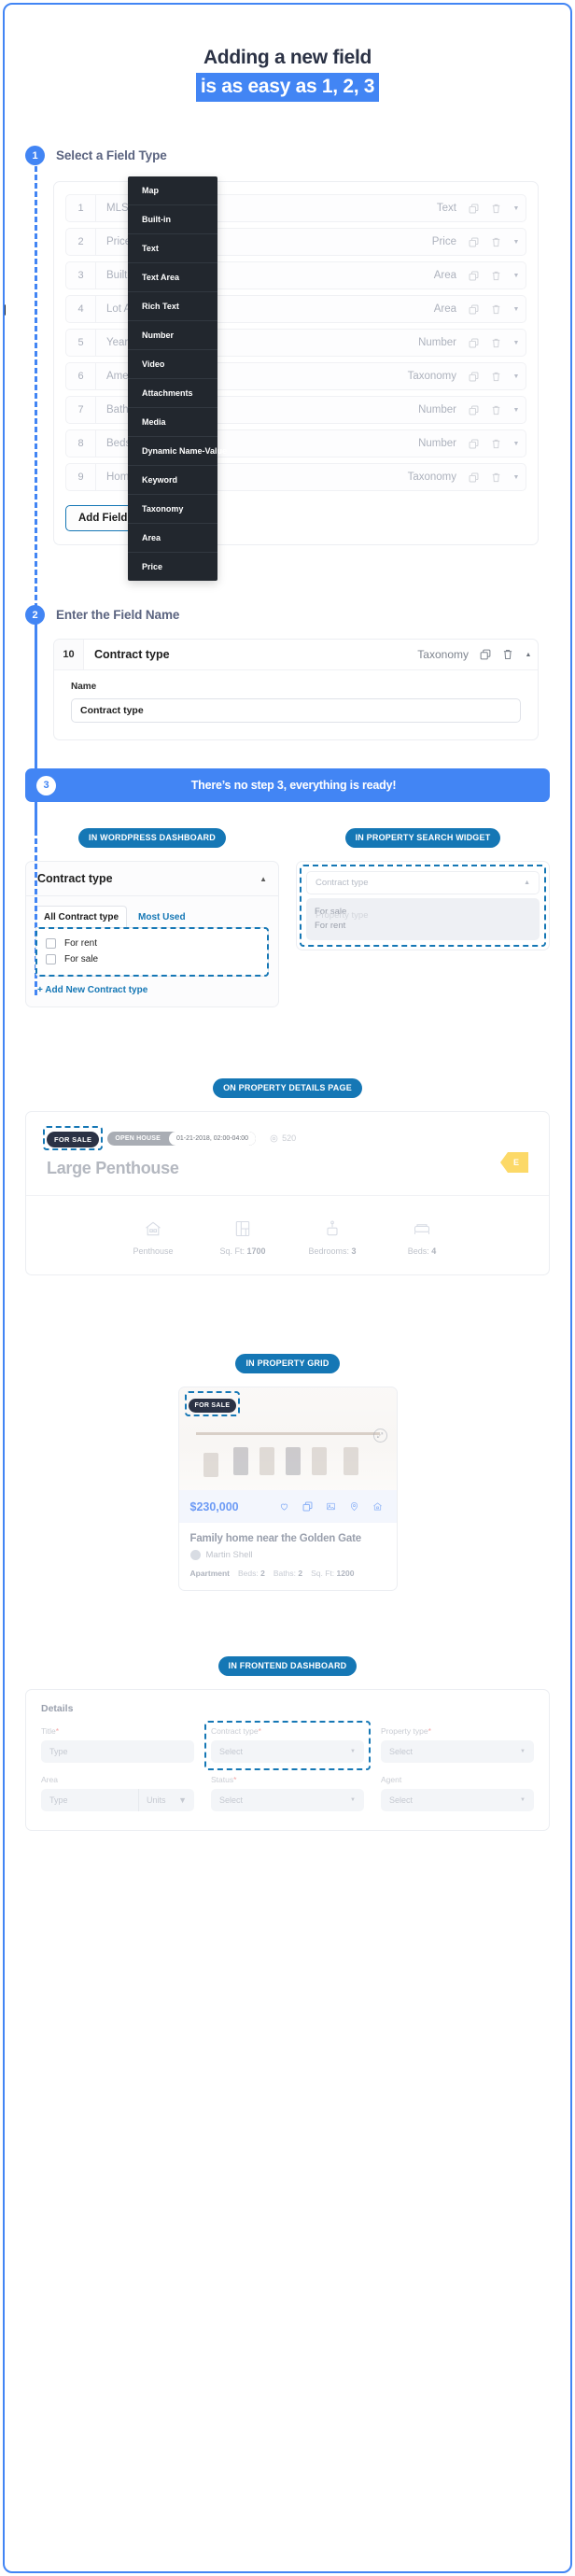  What do you see at coordinates (287, 1751) in the screenshot?
I see `contract-type-select: Select ▼` at bounding box center [287, 1751].